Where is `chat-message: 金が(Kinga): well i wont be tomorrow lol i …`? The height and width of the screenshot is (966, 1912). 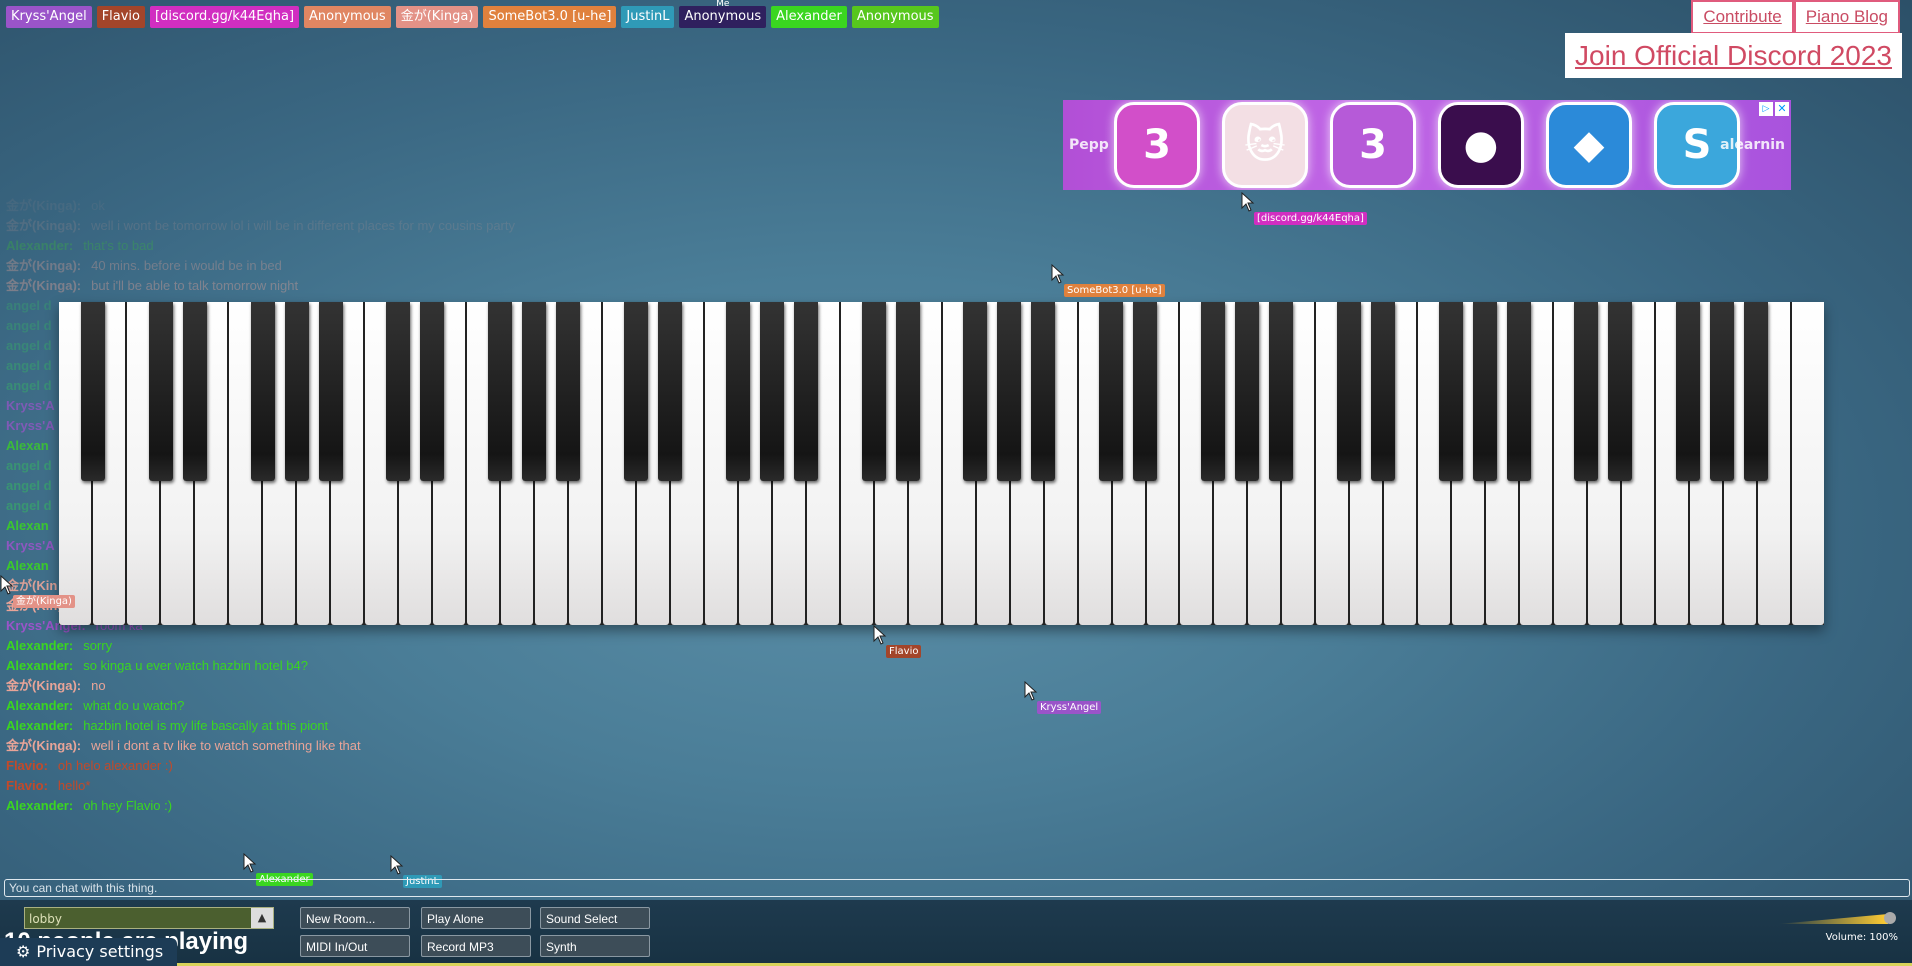
chat-message: 金が(Kinga): well i wont be tomorrow lol i … is located at coordinates (356, 226).